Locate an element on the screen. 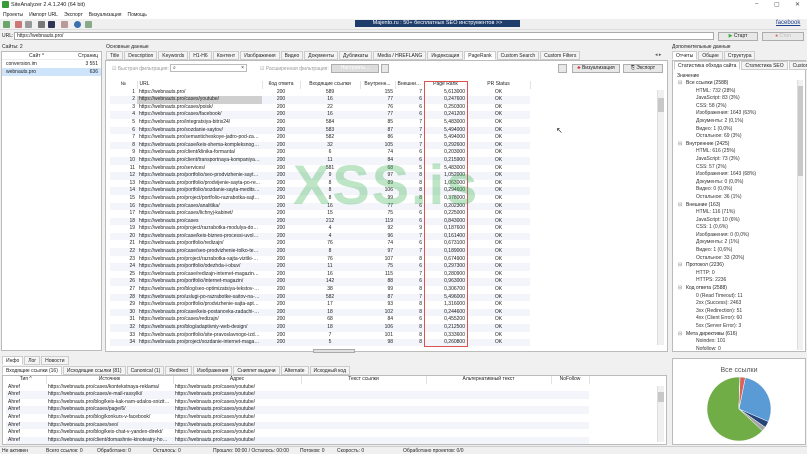 The height and width of the screenshot is (454, 807). column-header: № is located at coordinates (124, 85).